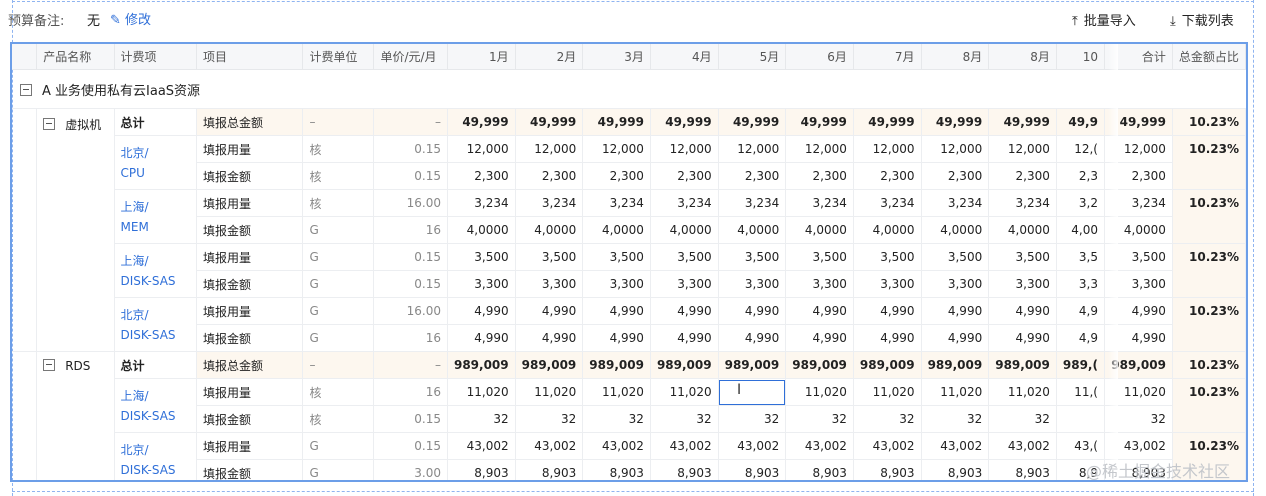 Image resolution: width=1266 pixels, height=496 pixels. Describe the element at coordinates (49, 365) in the screenshot. I see `collapse-toggle-icon` at that location.